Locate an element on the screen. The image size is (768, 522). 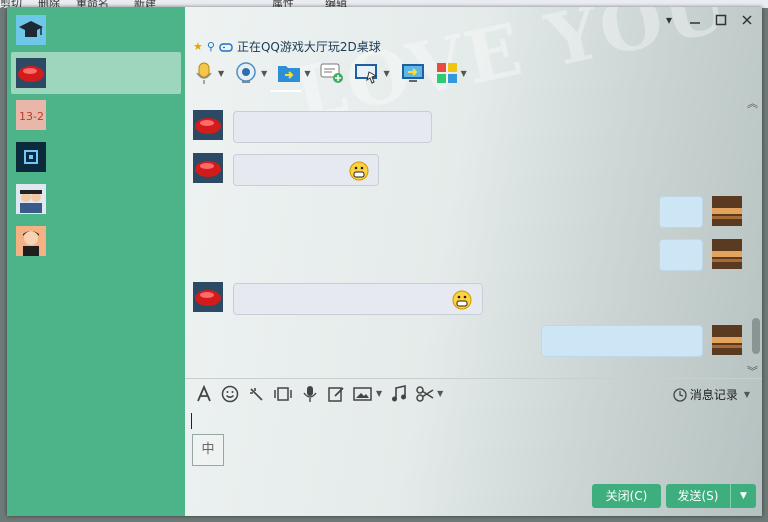
graduation-cap-avatar is located at coordinates (31, 30).